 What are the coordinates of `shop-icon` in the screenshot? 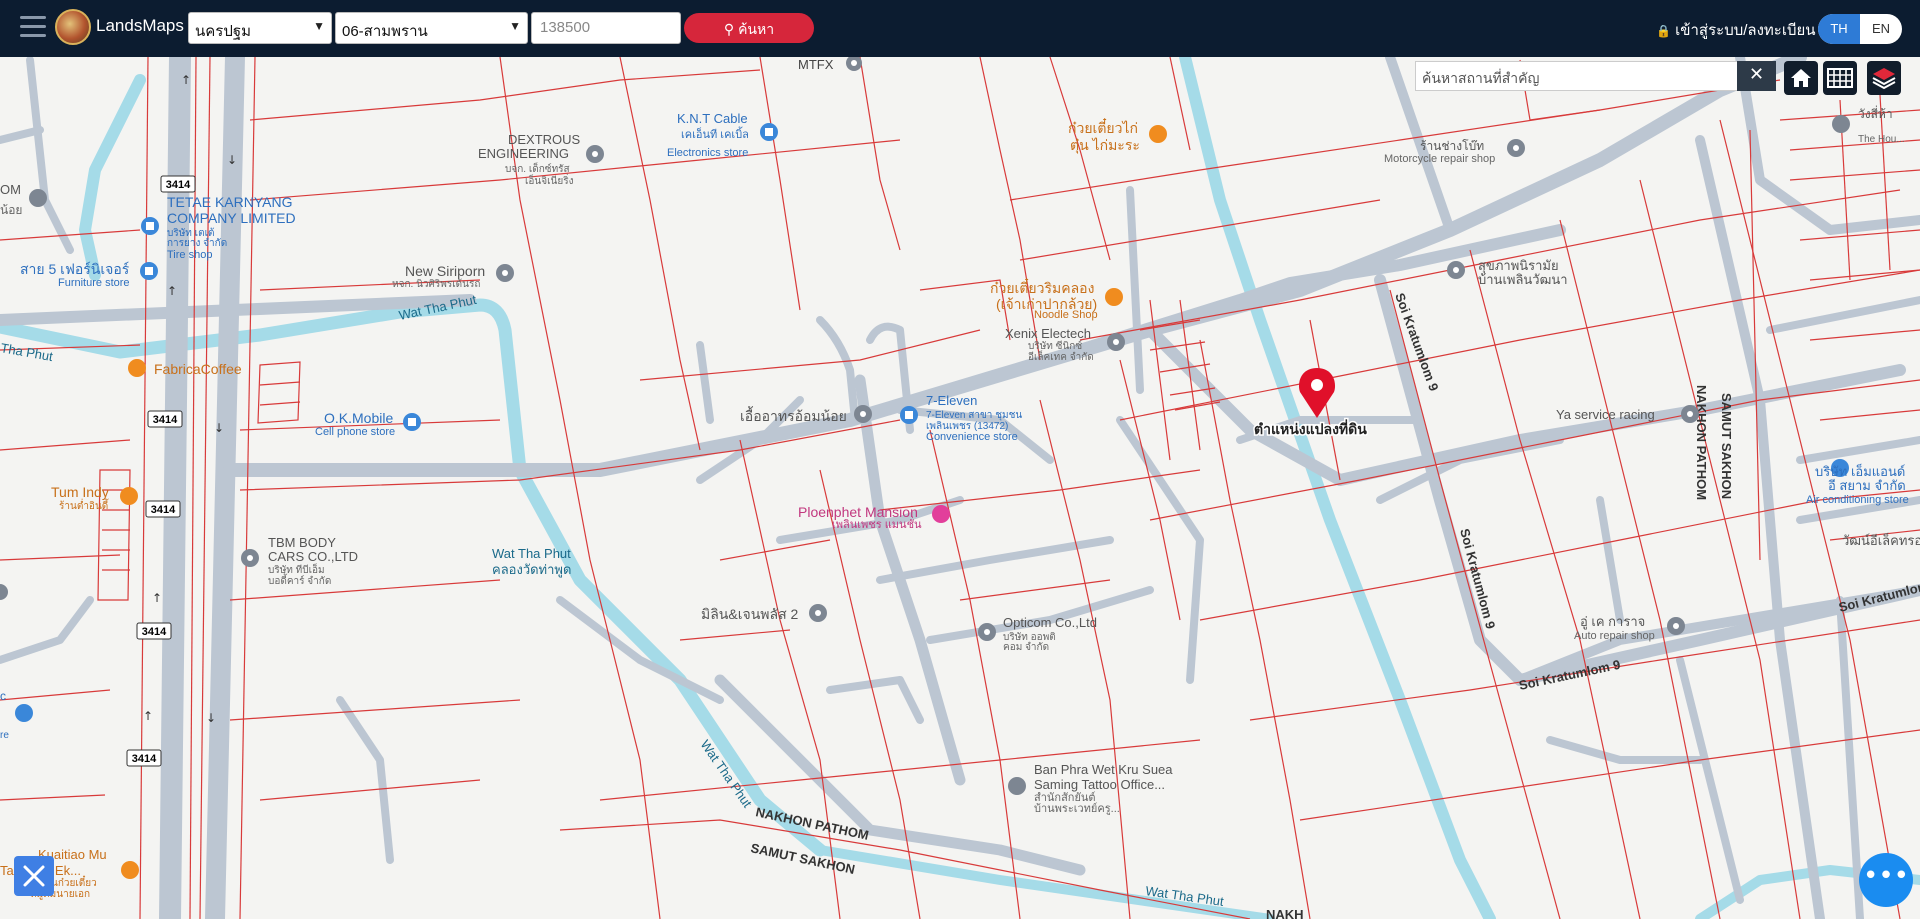 It's located at (24, 713).